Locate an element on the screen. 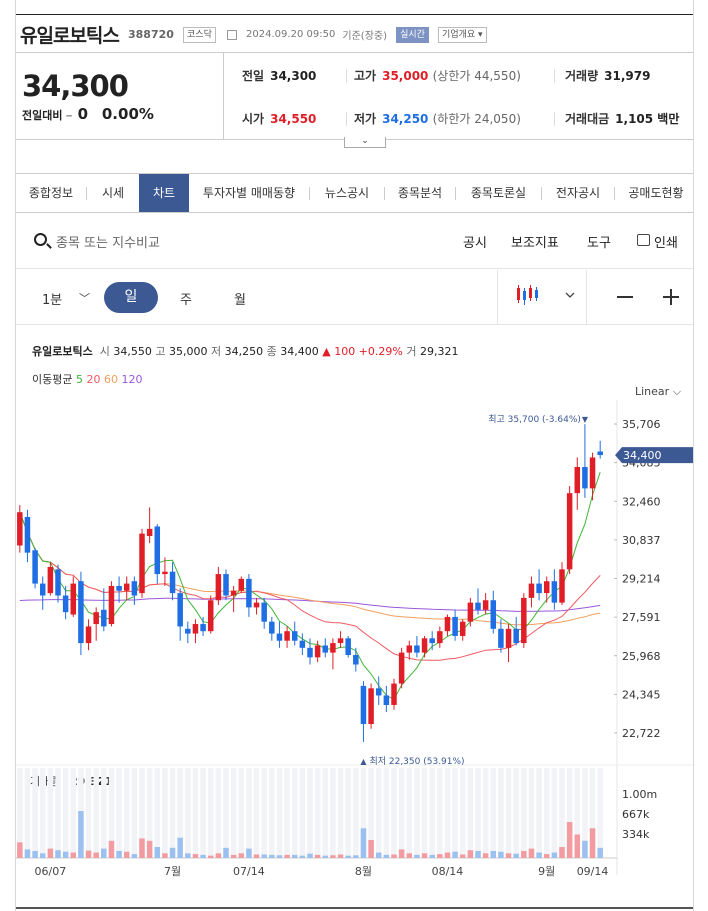  stat-open: 시가 34,550 is located at coordinates (279, 118).